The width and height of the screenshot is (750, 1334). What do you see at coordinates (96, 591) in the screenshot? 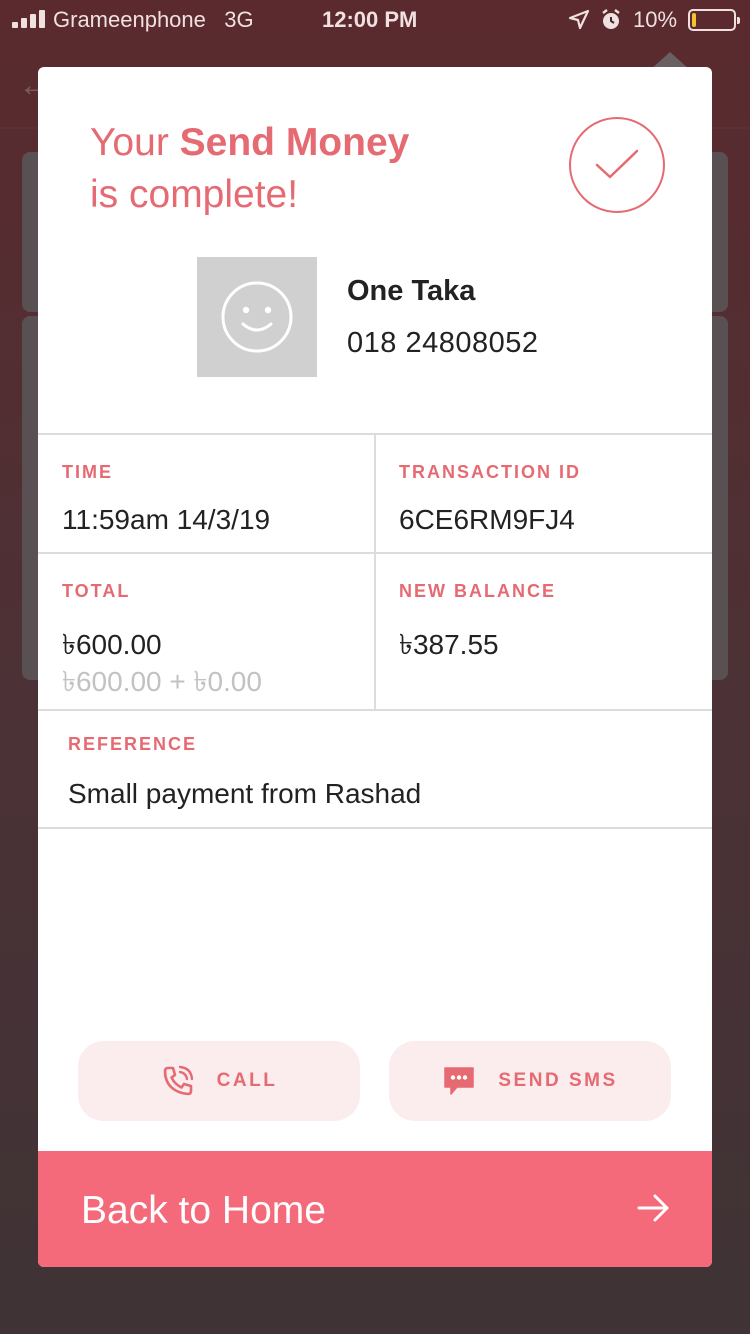
I see `total-label: TOTAL` at bounding box center [96, 591].